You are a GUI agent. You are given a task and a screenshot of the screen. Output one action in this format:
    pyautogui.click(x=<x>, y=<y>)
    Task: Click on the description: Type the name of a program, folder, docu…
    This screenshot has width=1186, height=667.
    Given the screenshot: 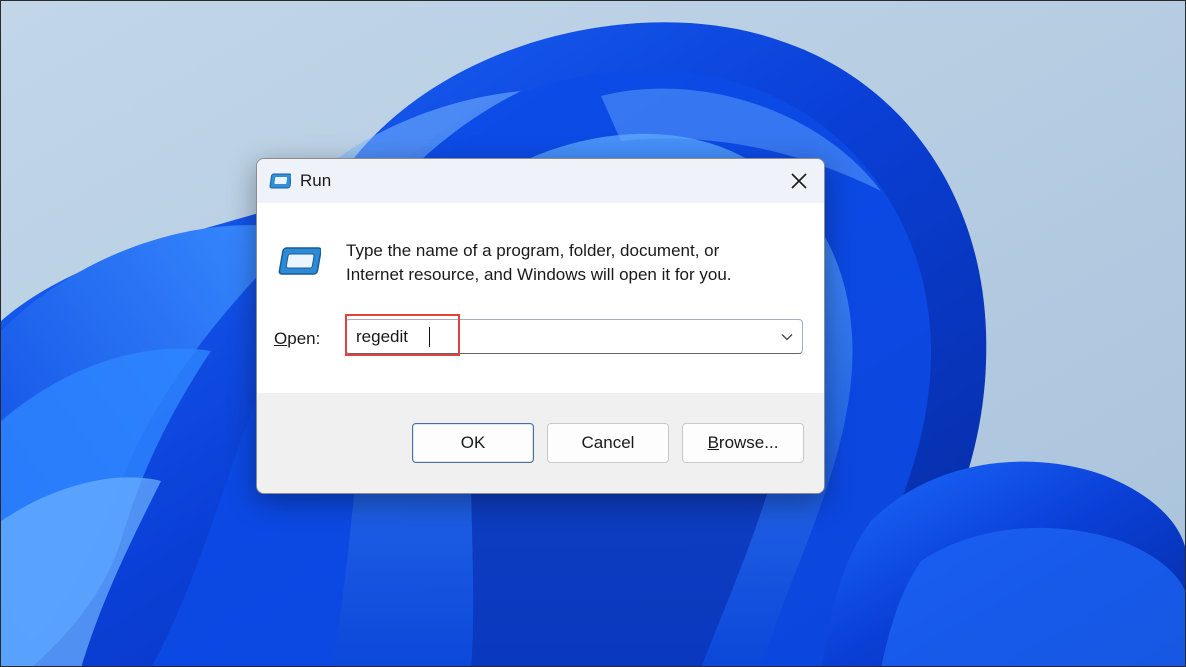 What is the action you would take?
    pyautogui.click(x=576, y=263)
    